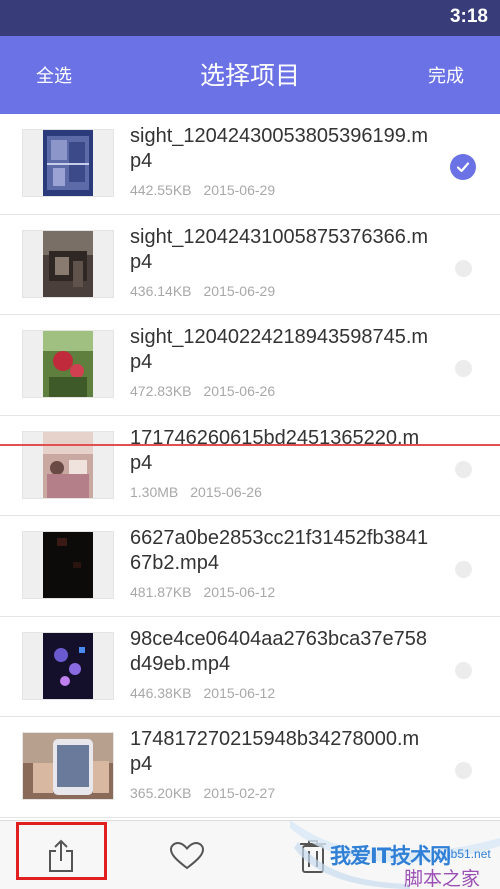 The width and height of the screenshot is (500, 889). What do you see at coordinates (161, 592) in the screenshot?
I see `file-size: 481.87KB` at bounding box center [161, 592].